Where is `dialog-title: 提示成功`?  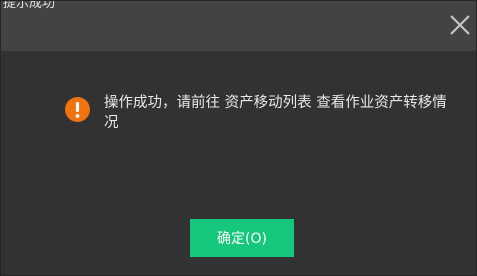
dialog-title: 提示成功 is located at coordinates (29, 5).